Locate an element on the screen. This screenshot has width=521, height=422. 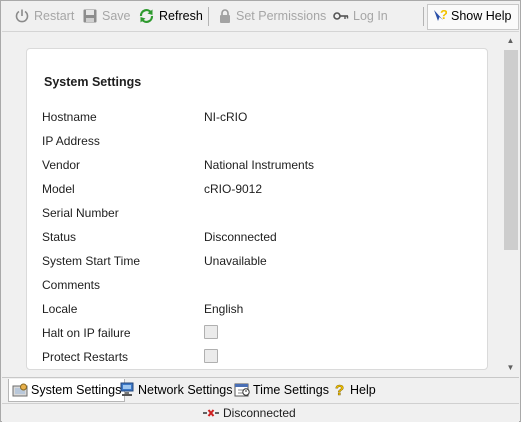
tab-help: ? Help is located at coordinates (354, 389).